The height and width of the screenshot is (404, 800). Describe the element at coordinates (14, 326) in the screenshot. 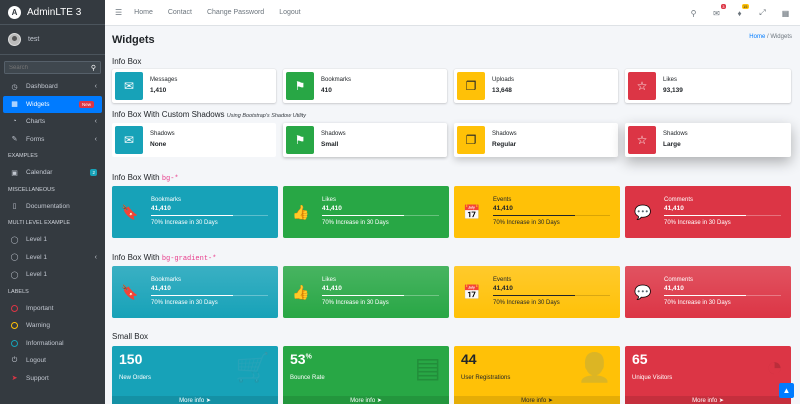

I see `circle-warning-icon` at that location.